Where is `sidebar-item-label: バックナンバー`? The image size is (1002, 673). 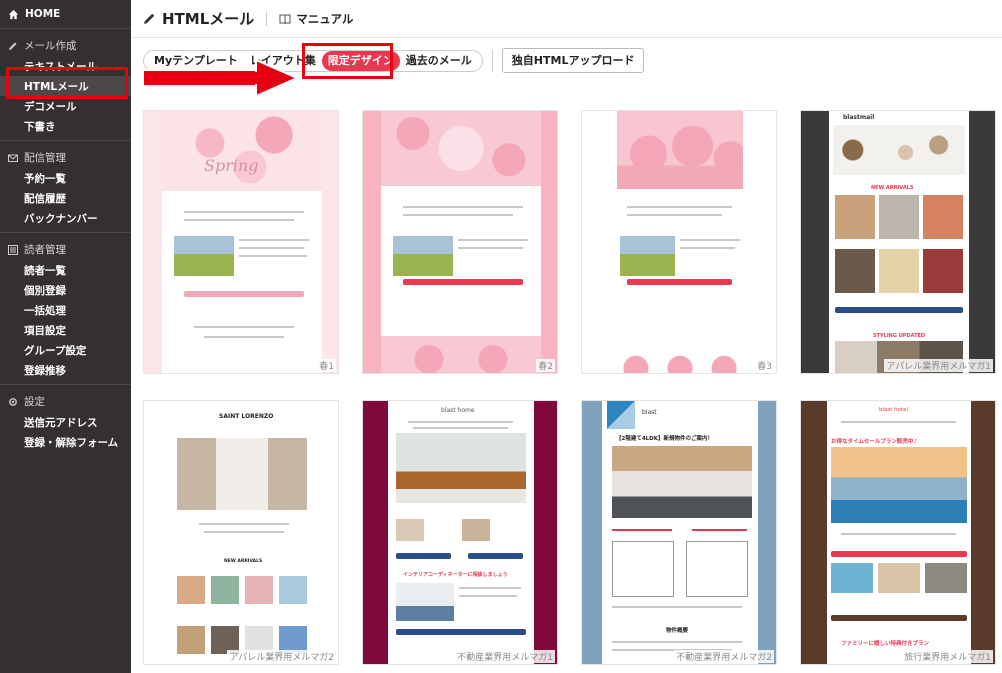 sidebar-item-label: バックナンバー is located at coordinates (61, 218).